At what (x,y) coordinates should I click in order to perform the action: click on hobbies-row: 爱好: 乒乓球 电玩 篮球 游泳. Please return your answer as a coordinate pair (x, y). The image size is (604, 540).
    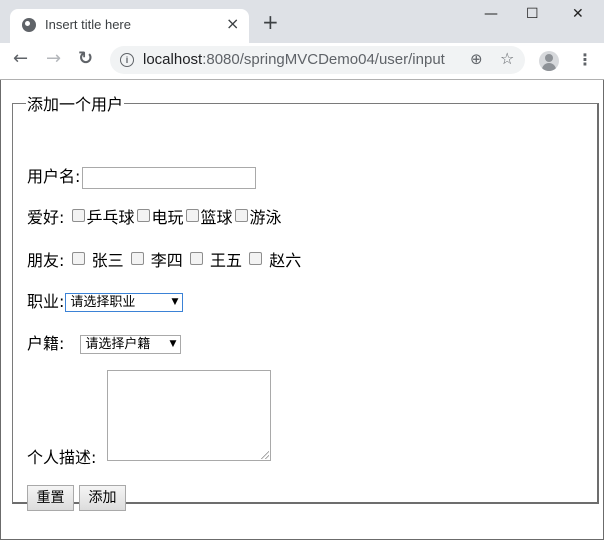
    Looking at the image, I should click on (154, 216).